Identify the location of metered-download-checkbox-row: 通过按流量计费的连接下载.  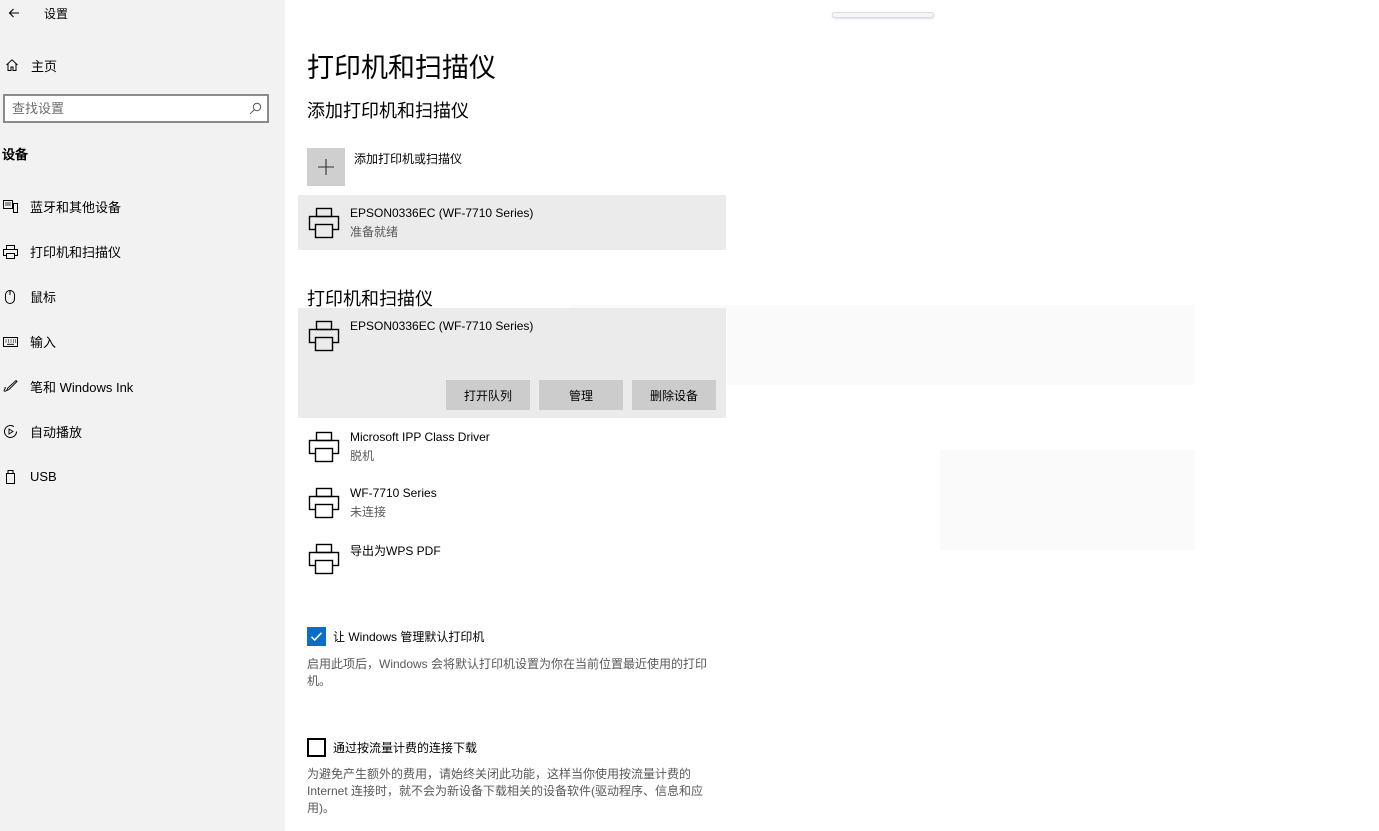
(392, 747).